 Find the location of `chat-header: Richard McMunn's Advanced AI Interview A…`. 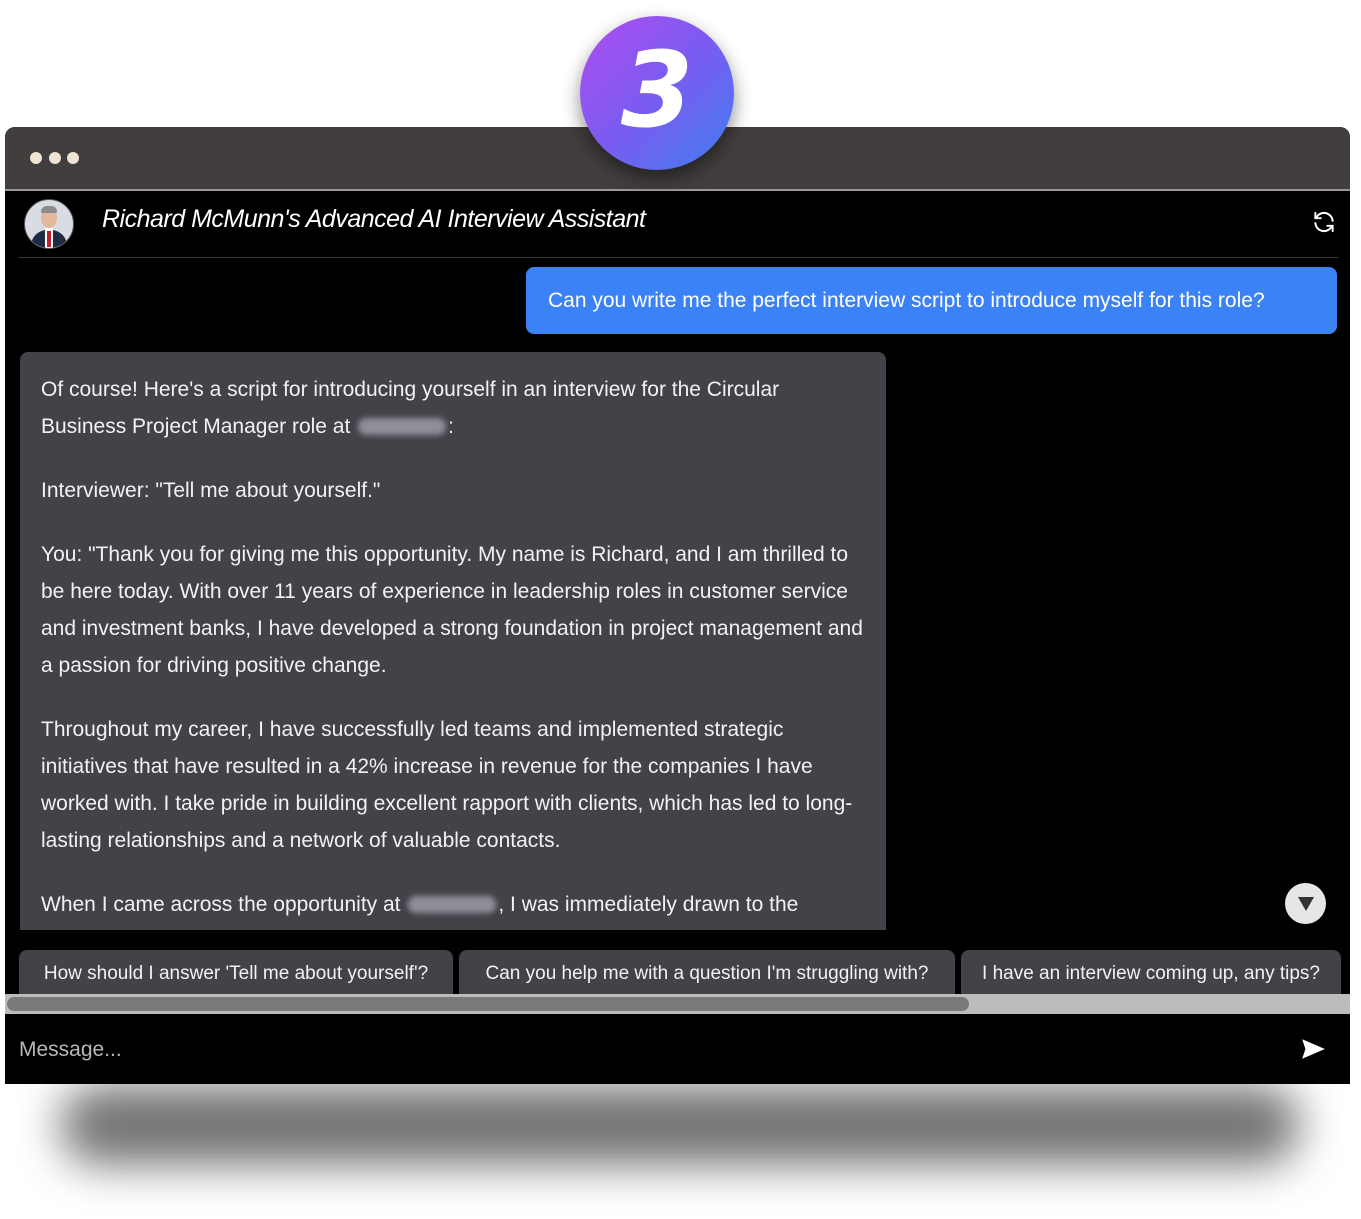

chat-header: Richard McMunn's Advanced AI Interview A… is located at coordinates (678, 224).